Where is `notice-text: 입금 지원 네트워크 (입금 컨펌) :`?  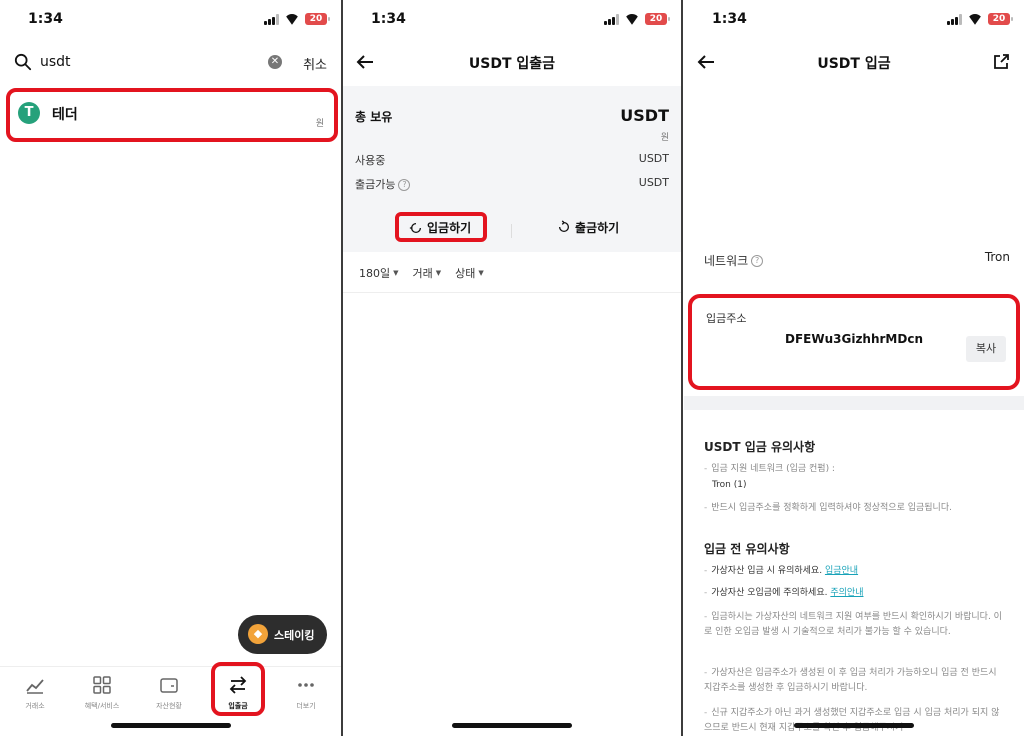
notice-text: 입금 지원 네트워크 (입금 컨펌) : is located at coordinates (773, 469).